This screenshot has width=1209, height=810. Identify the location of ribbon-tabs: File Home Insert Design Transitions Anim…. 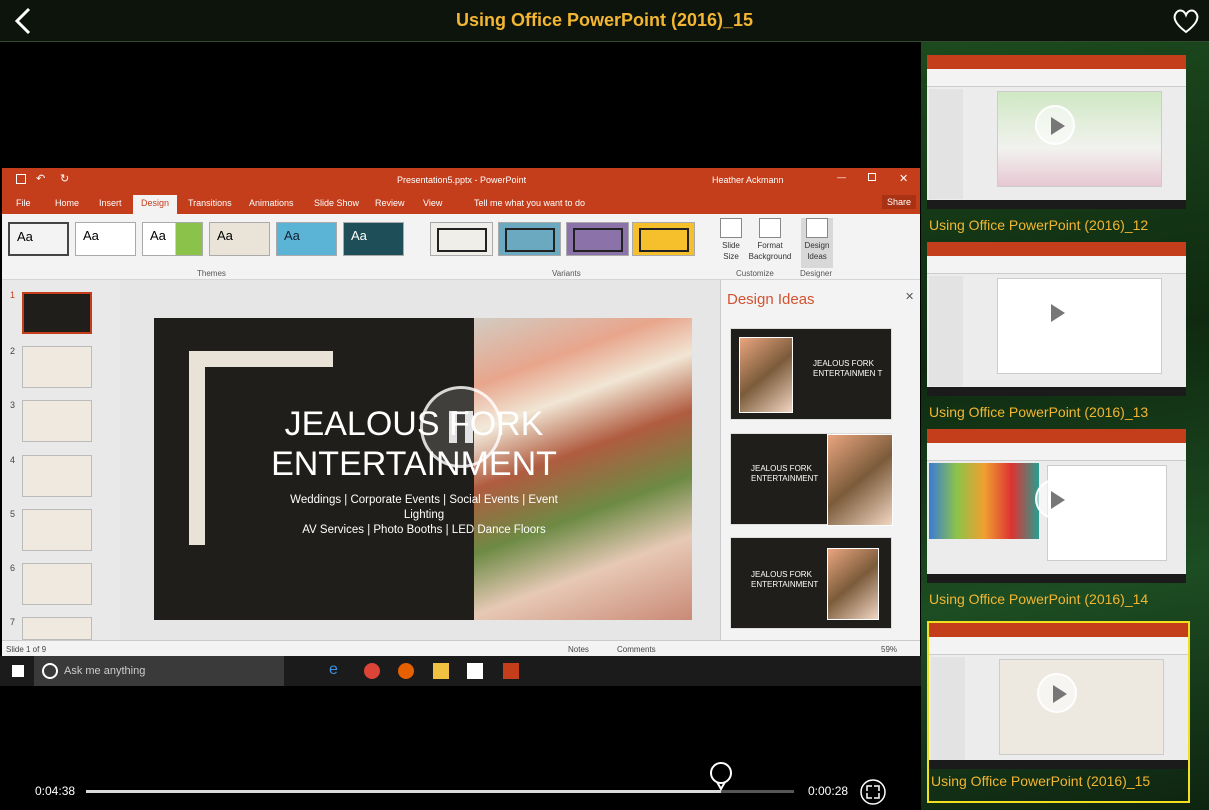
(461, 203).